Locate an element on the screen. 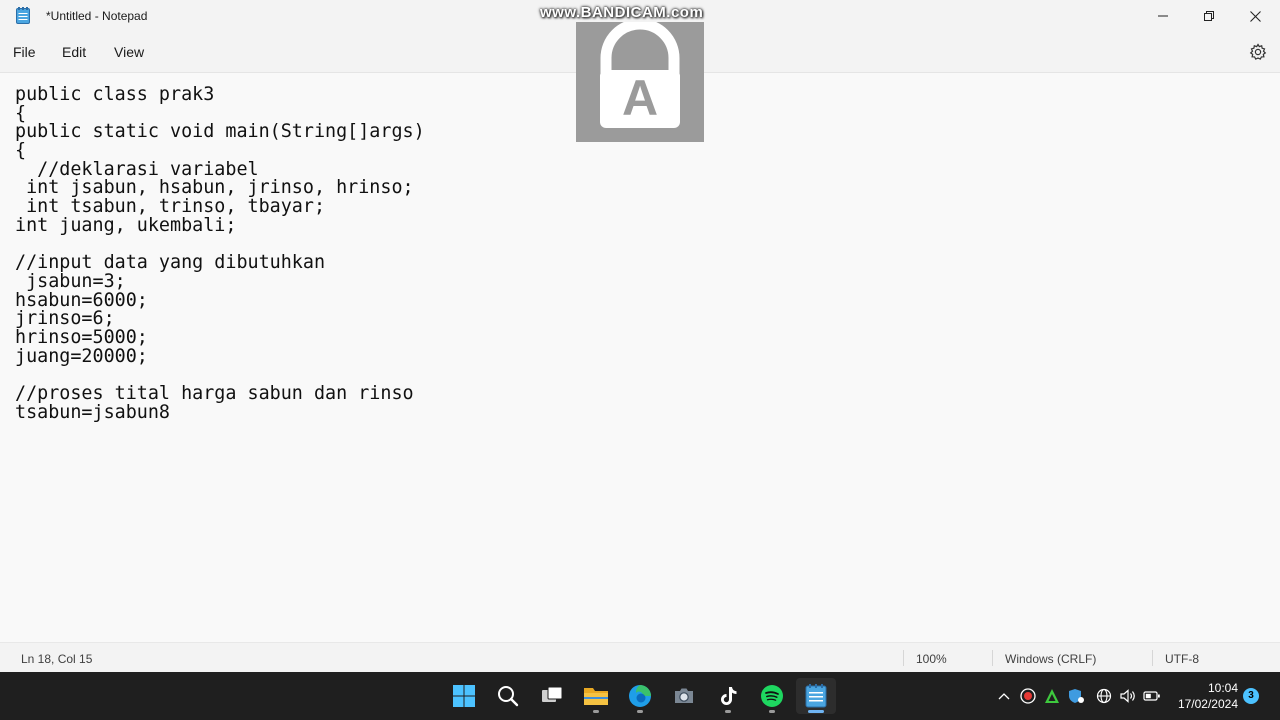 Image resolution: width=1280 pixels, height=720 pixels. record-tray-button is located at coordinates (1028, 696).